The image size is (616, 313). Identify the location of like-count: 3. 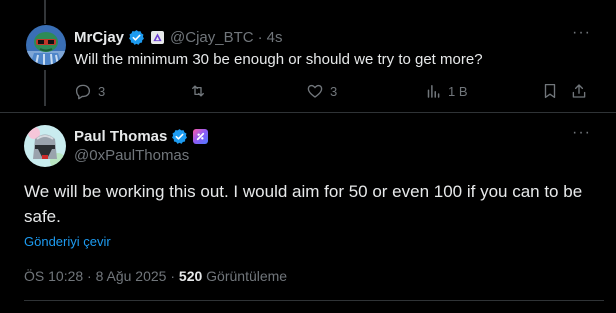
(334, 91).